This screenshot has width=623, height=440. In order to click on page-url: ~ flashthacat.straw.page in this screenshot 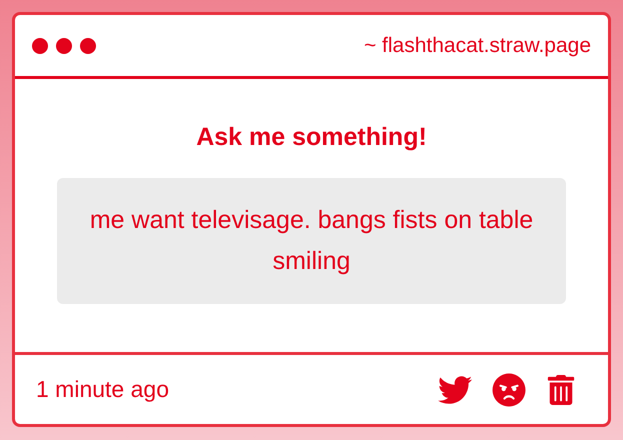, I will do `click(477, 46)`.